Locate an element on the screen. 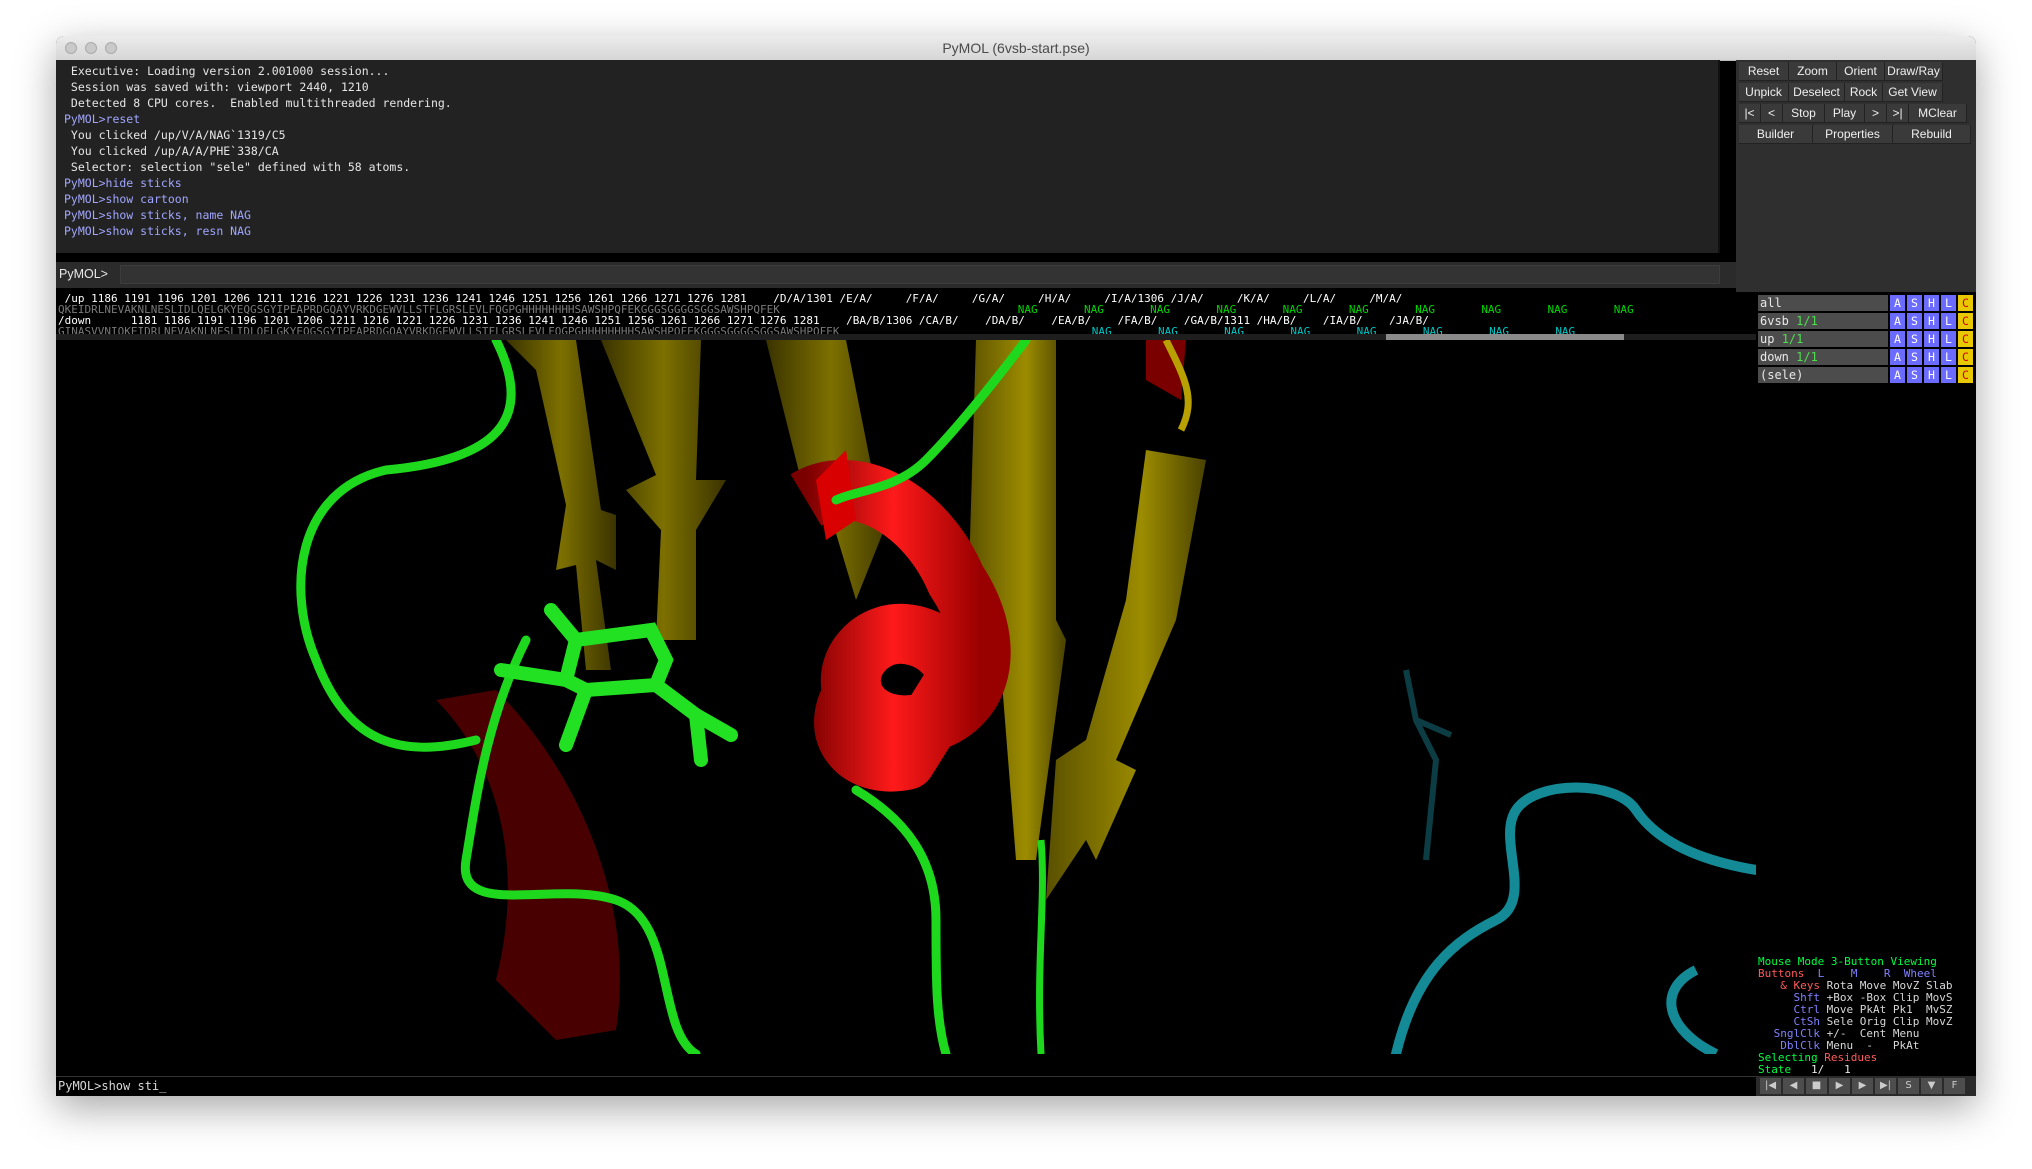 The image size is (2032, 1169). gui-button-deselect: Deselect is located at coordinates (1817, 92).